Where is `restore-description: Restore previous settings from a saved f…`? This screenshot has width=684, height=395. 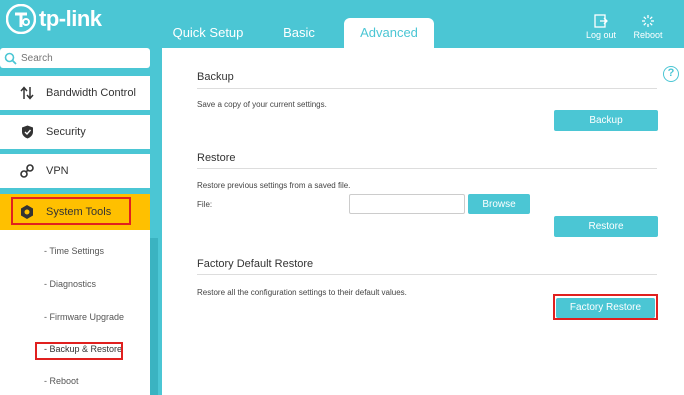
restore-description: Restore previous settings from a saved f… is located at coordinates (274, 185).